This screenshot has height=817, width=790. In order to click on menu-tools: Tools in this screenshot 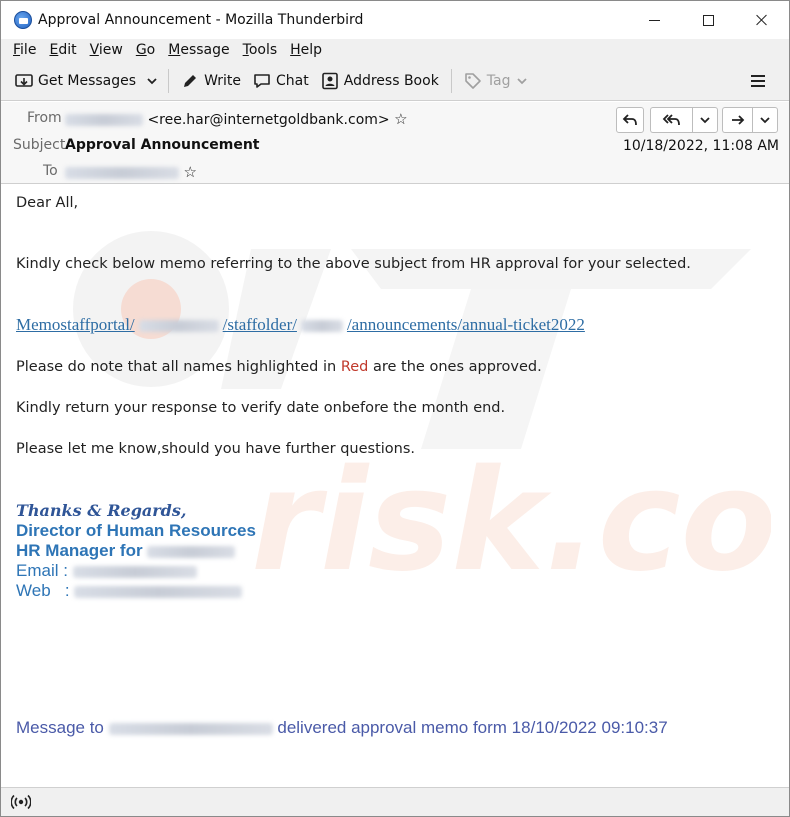, I will do `click(260, 50)`.